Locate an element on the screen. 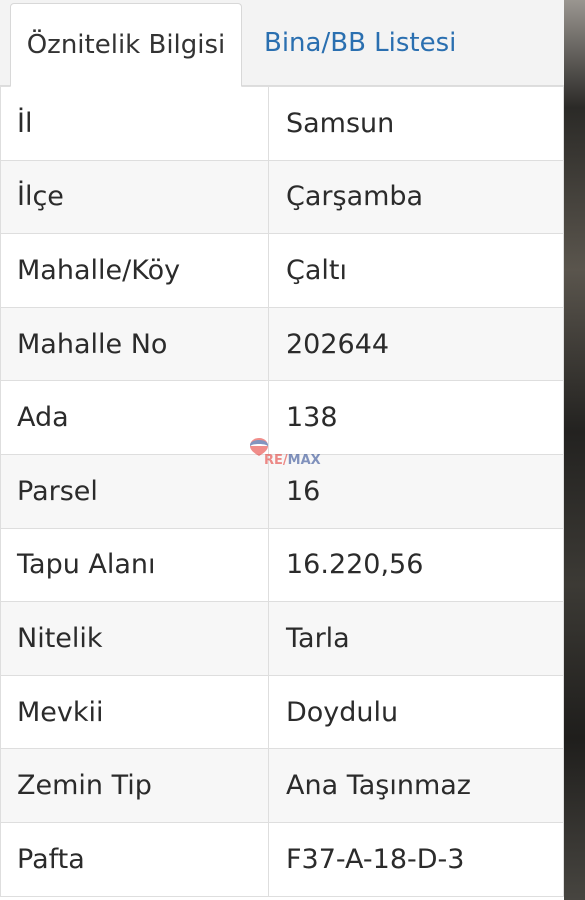 The image size is (585, 900). attribute-value: Çarşamba is located at coordinates (416, 197).